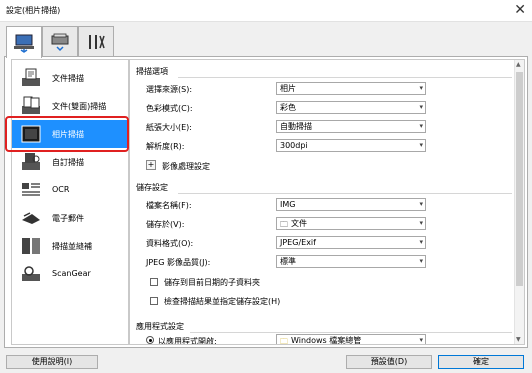  I want to click on tab-scan-from-panel, so click(60, 41).